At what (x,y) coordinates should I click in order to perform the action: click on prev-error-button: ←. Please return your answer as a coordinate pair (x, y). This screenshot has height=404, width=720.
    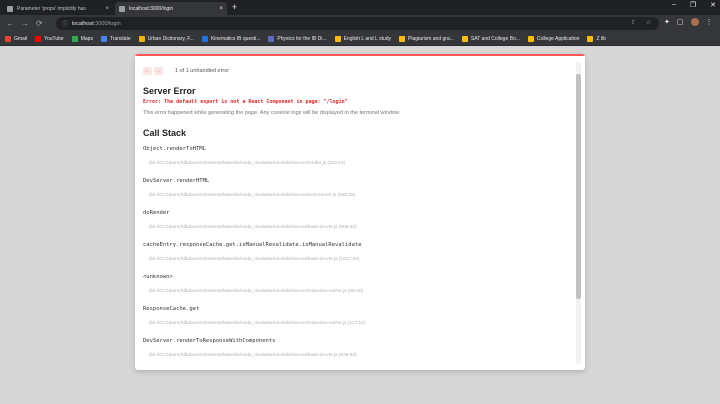
    Looking at the image, I should click on (147, 71).